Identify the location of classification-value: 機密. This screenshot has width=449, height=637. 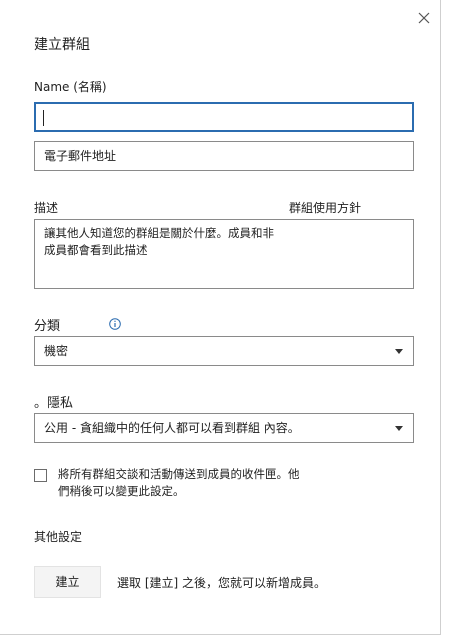
(56, 351).